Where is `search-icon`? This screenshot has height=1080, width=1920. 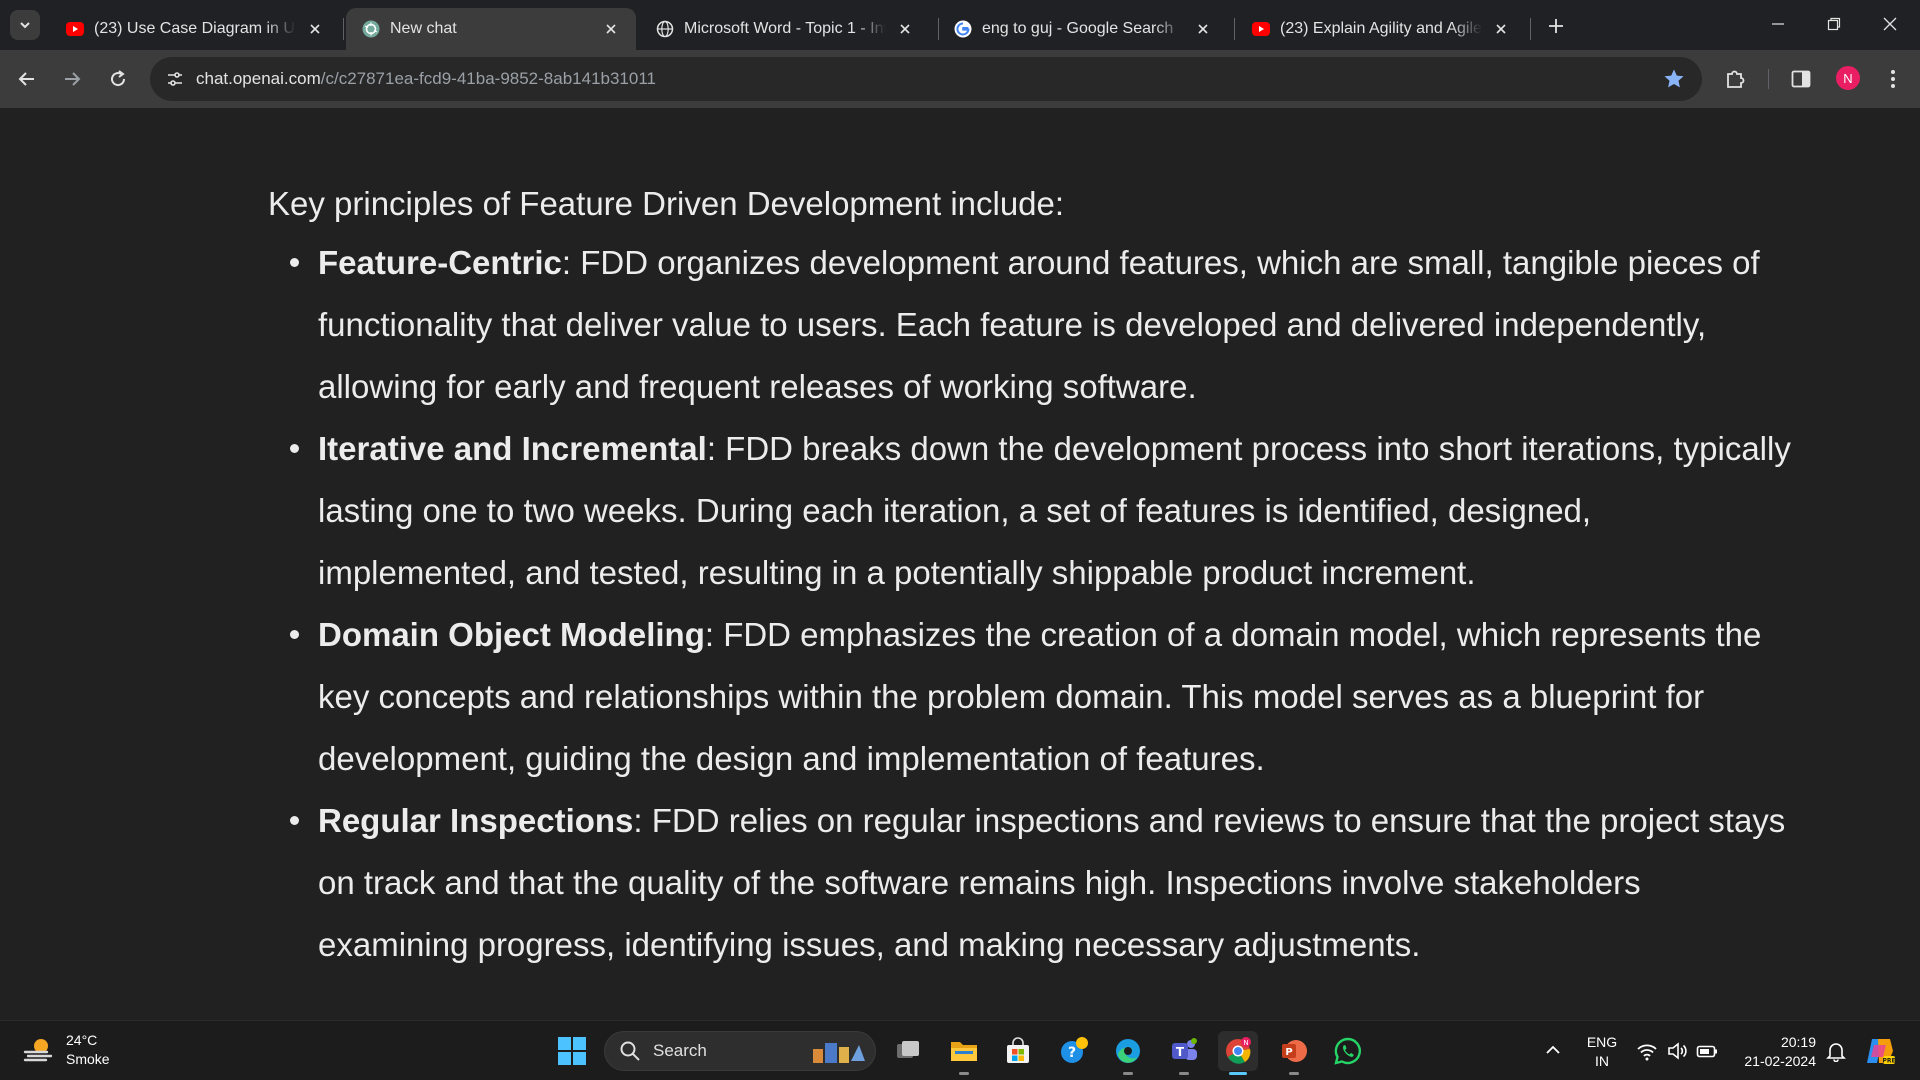
search-icon is located at coordinates (630, 1051).